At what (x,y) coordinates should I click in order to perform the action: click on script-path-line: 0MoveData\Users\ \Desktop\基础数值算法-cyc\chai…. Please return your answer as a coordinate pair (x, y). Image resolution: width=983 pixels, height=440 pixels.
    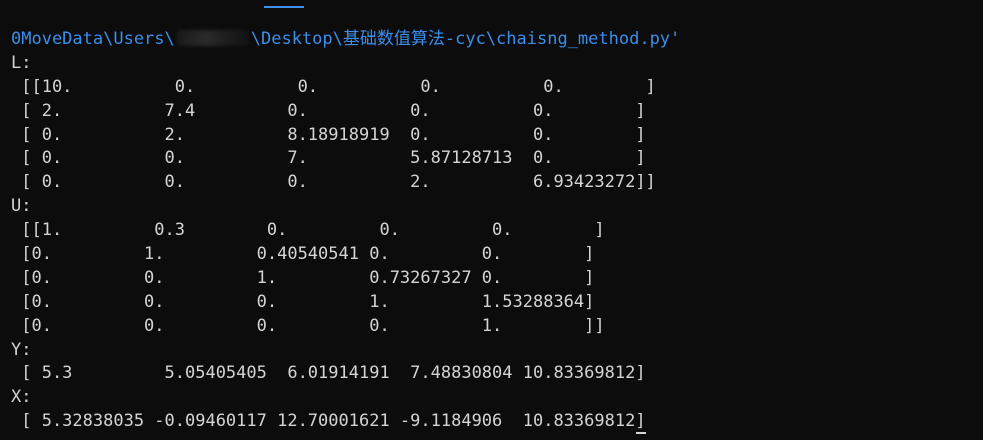
    Looking at the image, I should click on (497, 40).